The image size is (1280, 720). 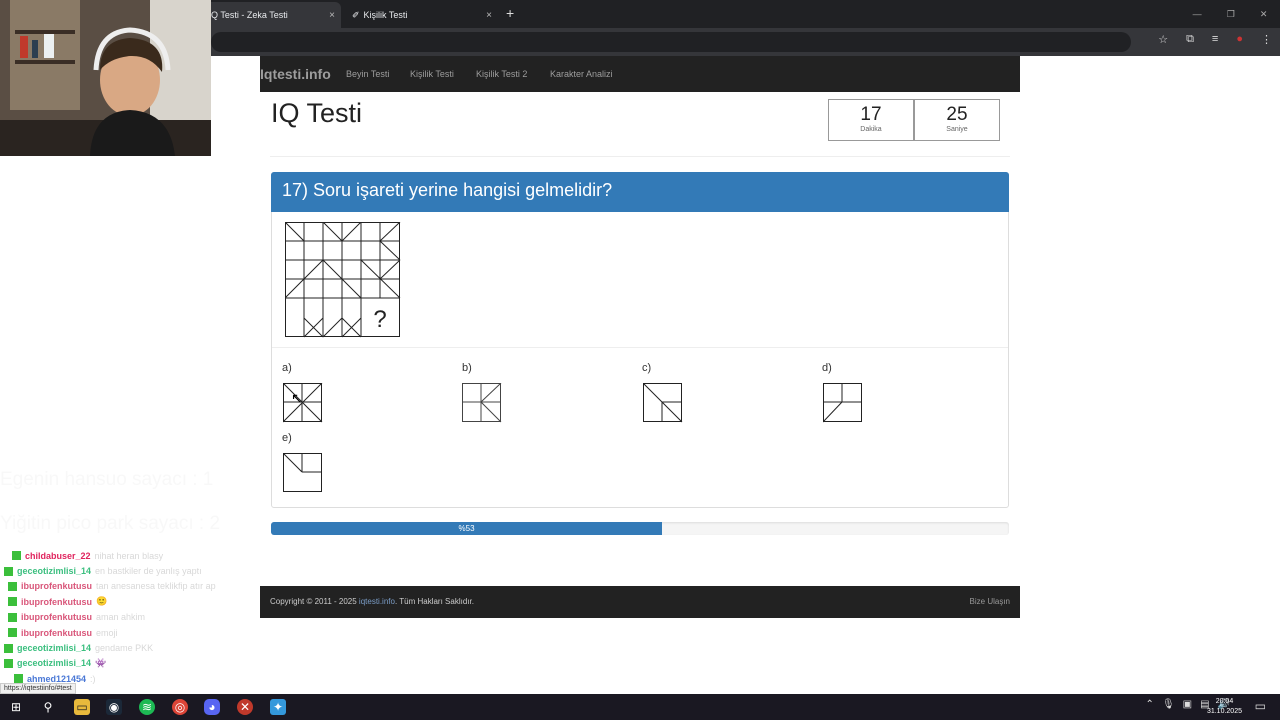 I want to click on window-controls: — ❐ ✕, so click(x=1230, y=14).